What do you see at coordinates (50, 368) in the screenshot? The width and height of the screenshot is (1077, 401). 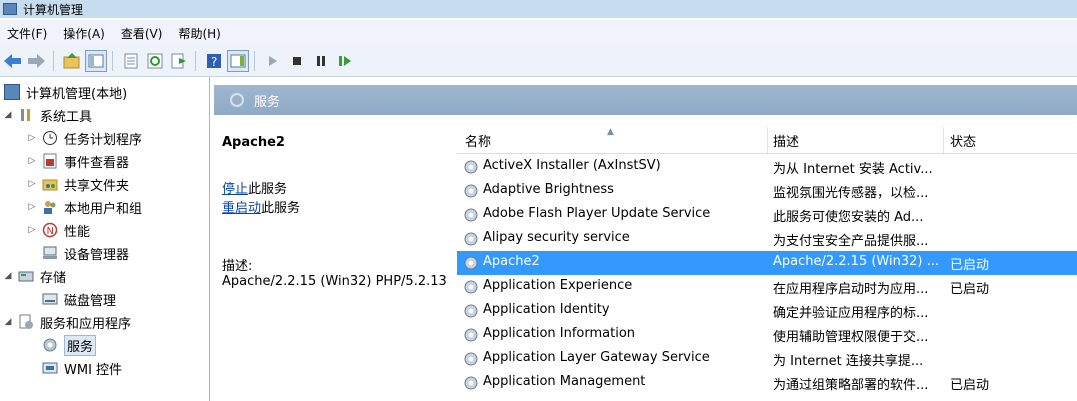 I see `wmi-icon` at bounding box center [50, 368].